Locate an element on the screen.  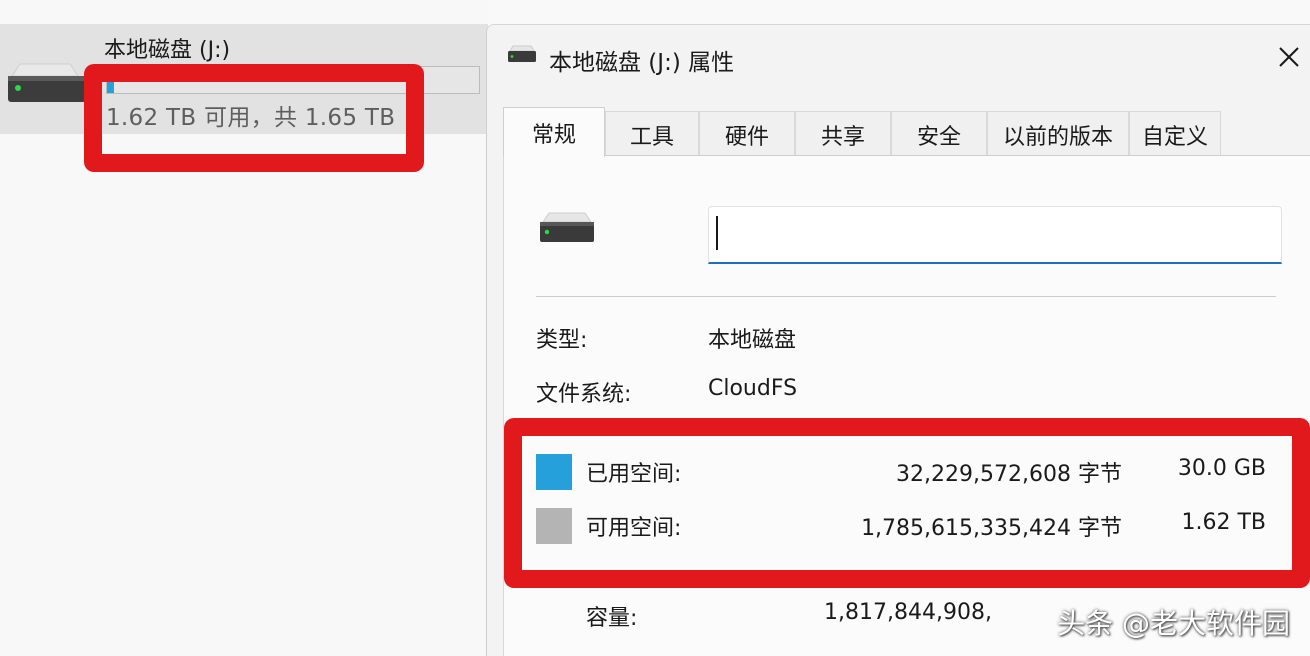
free-space-row: 可用空间: 1,785,615,335,424 字节 1.62 TB is located at coordinates (907, 526).